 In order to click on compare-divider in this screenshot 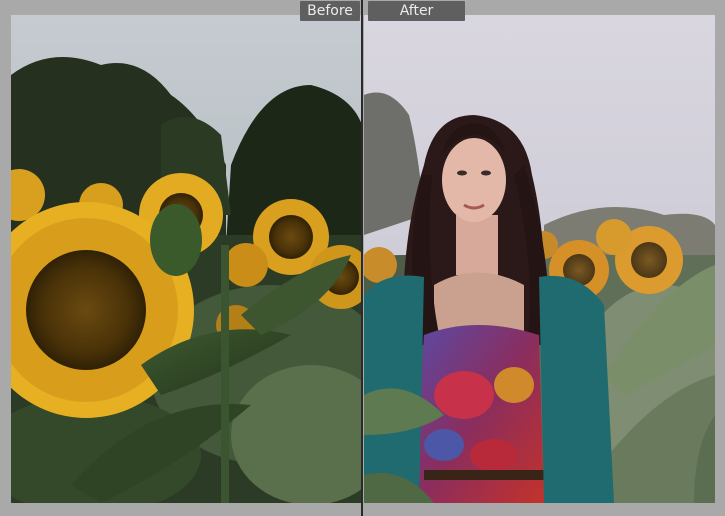, I will do `click(362, 258)`.